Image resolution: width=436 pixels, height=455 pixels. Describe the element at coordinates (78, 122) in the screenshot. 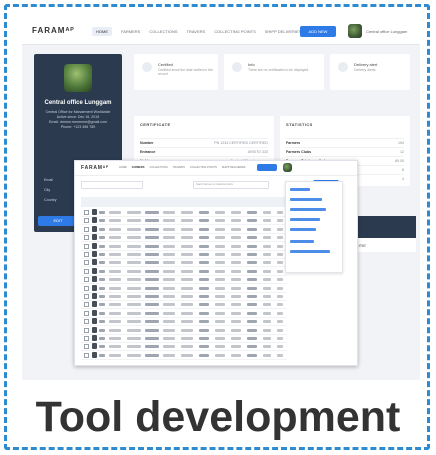

I see `profile-line: Email: dmmm.mmmmm@gmail.com` at that location.